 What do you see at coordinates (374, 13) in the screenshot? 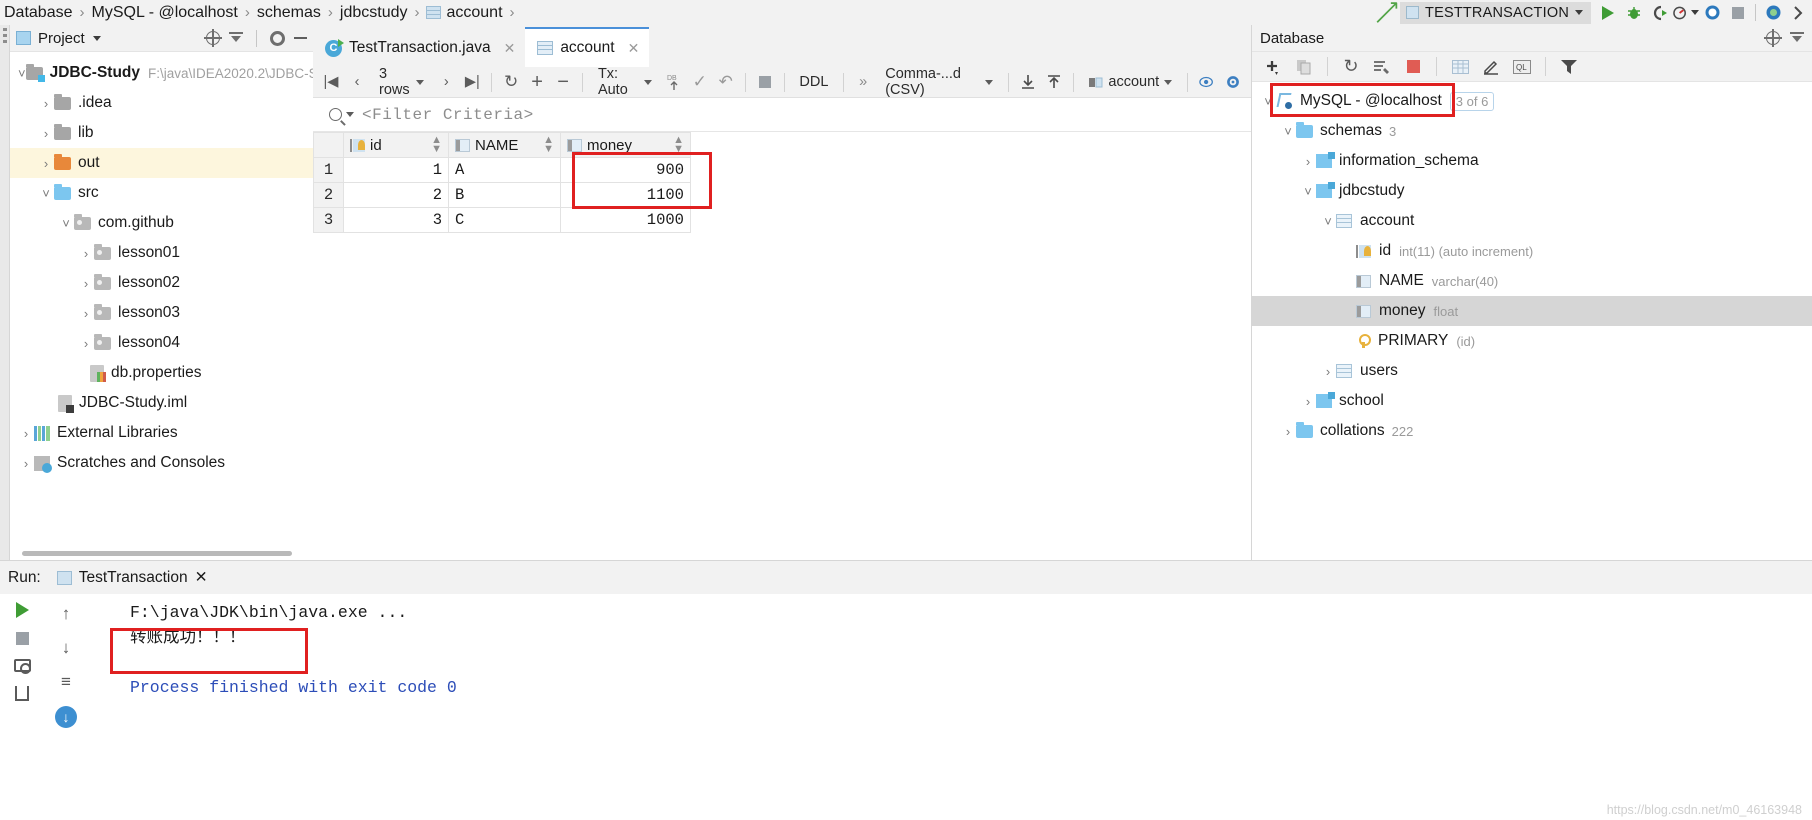
I see `breadcrumb-item-jdbcstudy: jdbcstudy` at bounding box center [374, 13].